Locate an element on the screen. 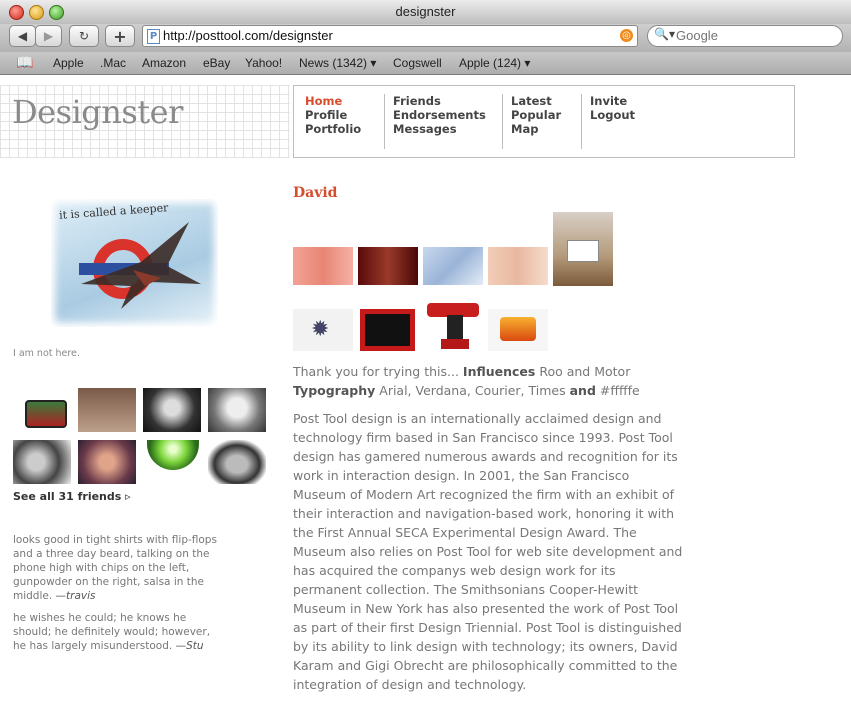  nav-map: Map is located at coordinates (536, 129).